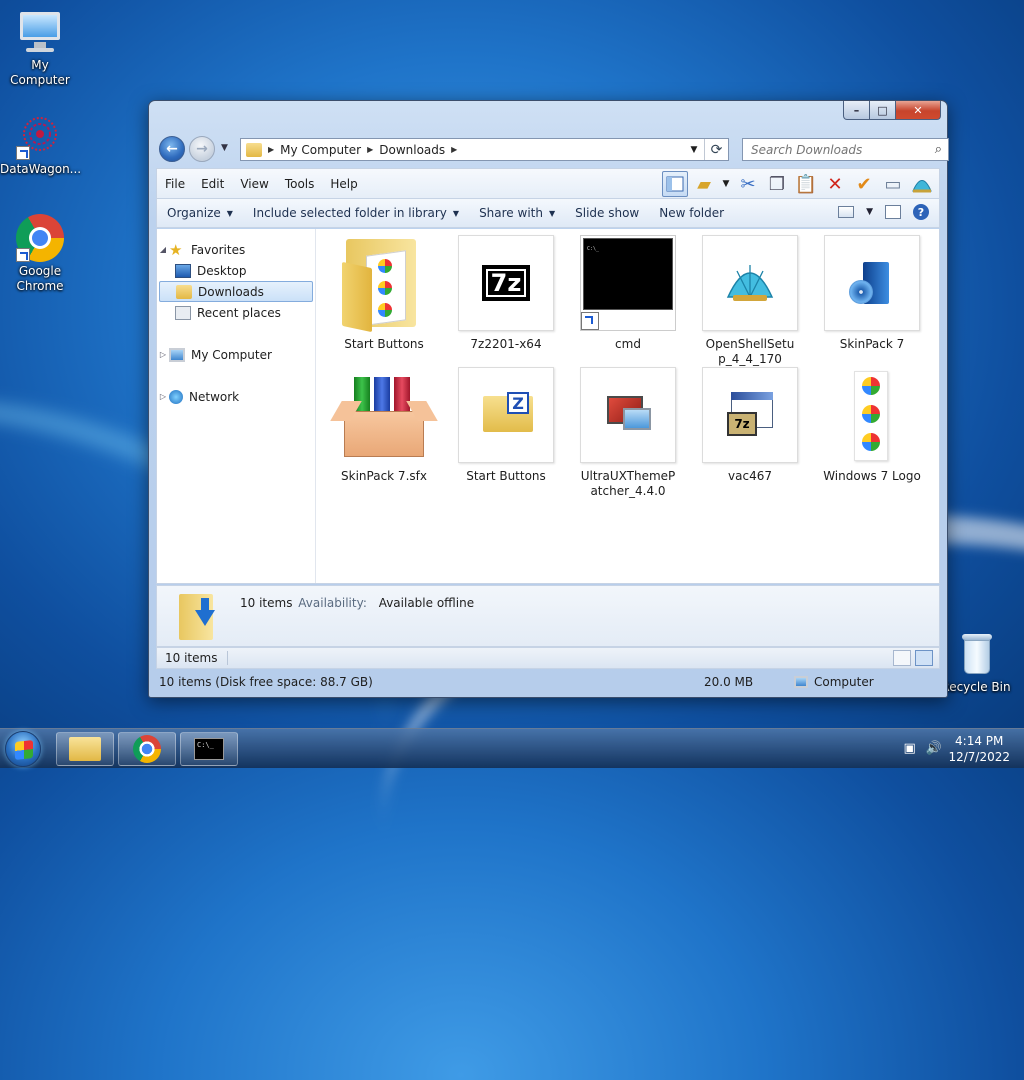 Image resolution: width=1024 pixels, height=1080 pixels. What do you see at coordinates (511, 213) in the screenshot?
I see `share-label: Share with` at bounding box center [511, 213].